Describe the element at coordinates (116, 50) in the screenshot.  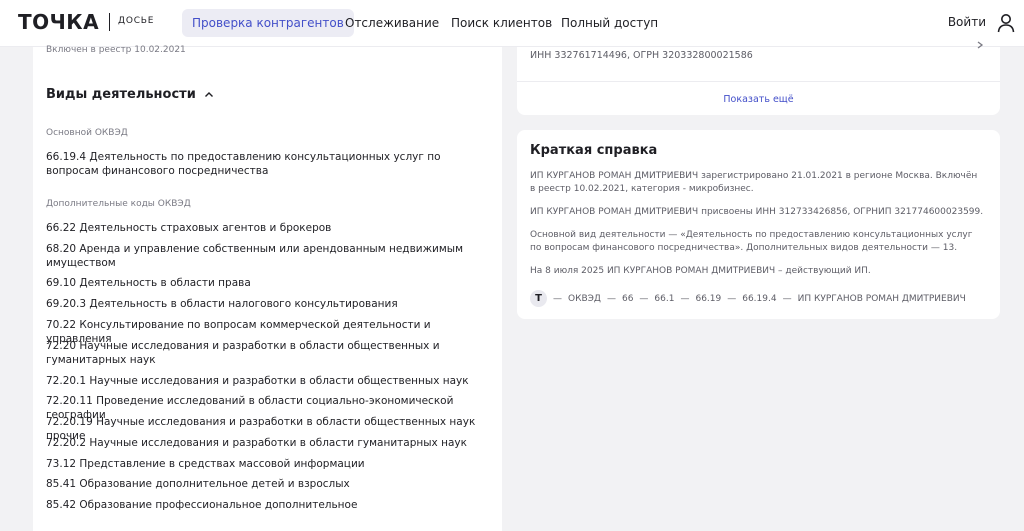
I see `registry-note: Включен в реестр 10.02.2021` at that location.